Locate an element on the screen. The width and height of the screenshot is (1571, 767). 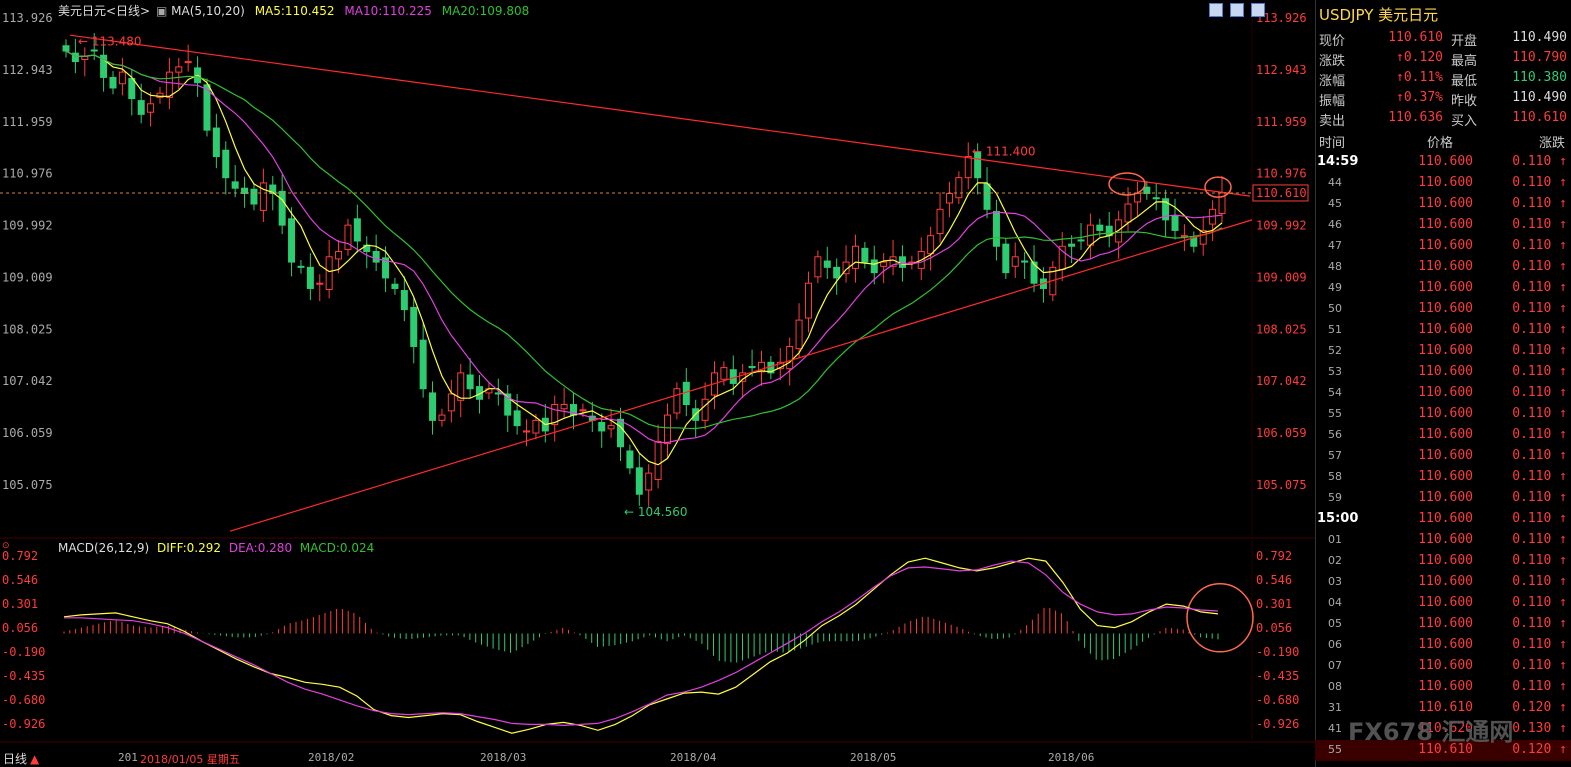
quote-row: 振幅 ↑0.37% 昨收 110.490 is located at coordinates (1443, 99).